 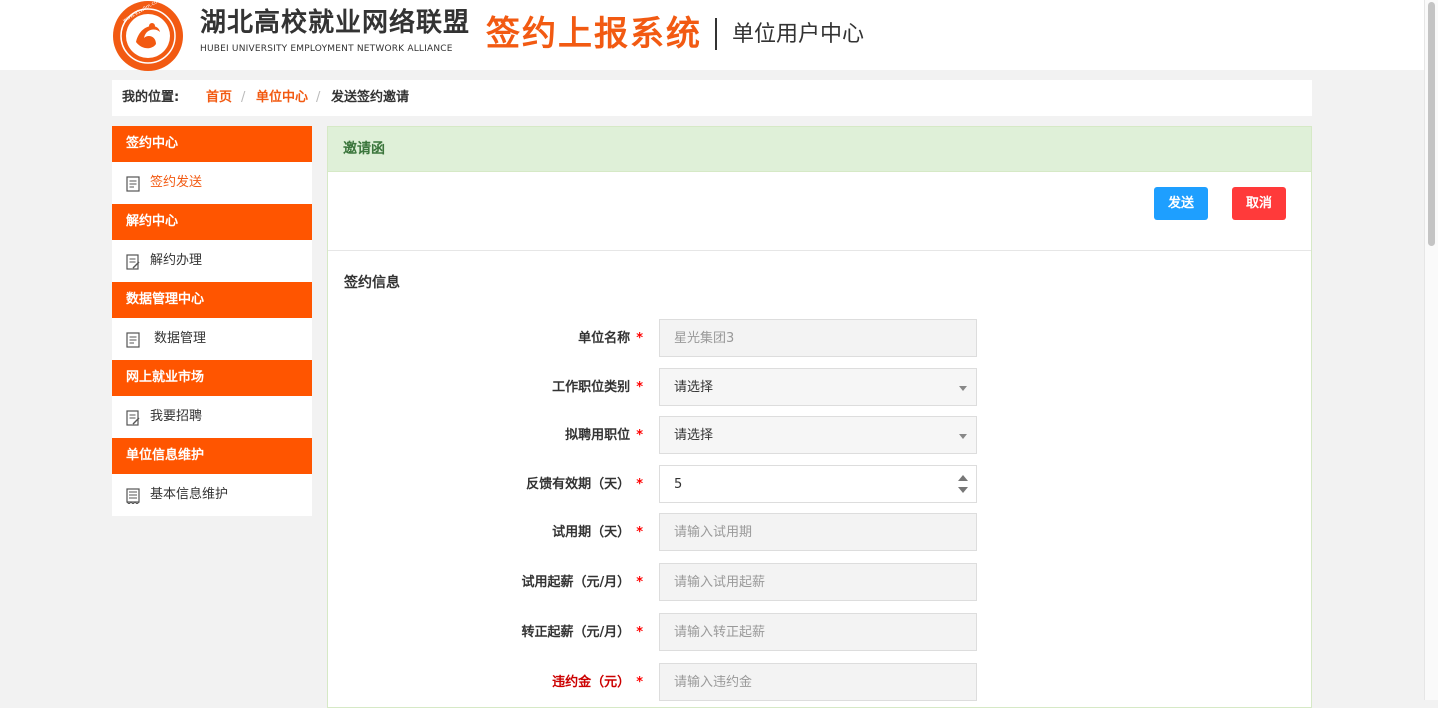 I want to click on form-row-unit-name: 单位名称 * 星光集团3, so click(x=819, y=339).